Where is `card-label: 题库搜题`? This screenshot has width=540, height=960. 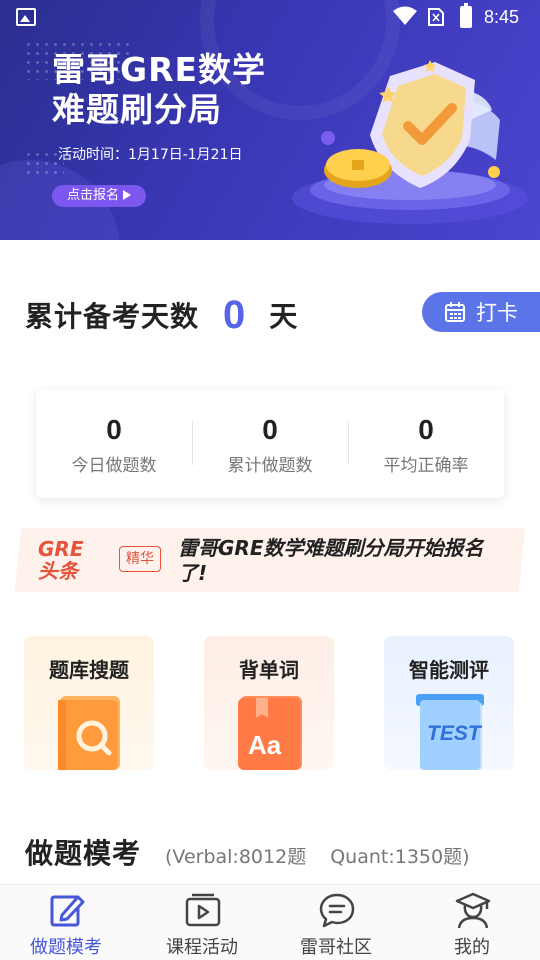 card-label: 题库搜题 is located at coordinates (89, 670).